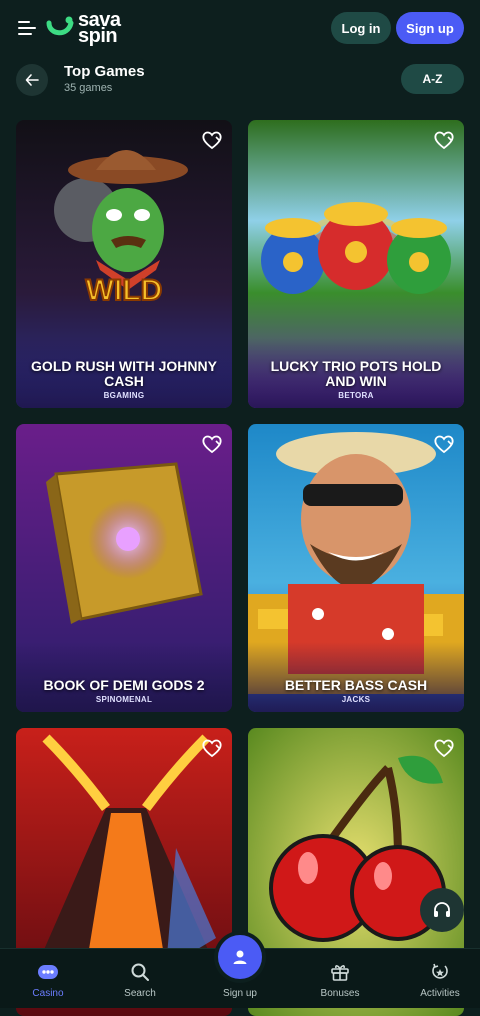  I want to click on game-title: LUCKY TRIO POTS HOLD AND WIN, so click(356, 373).